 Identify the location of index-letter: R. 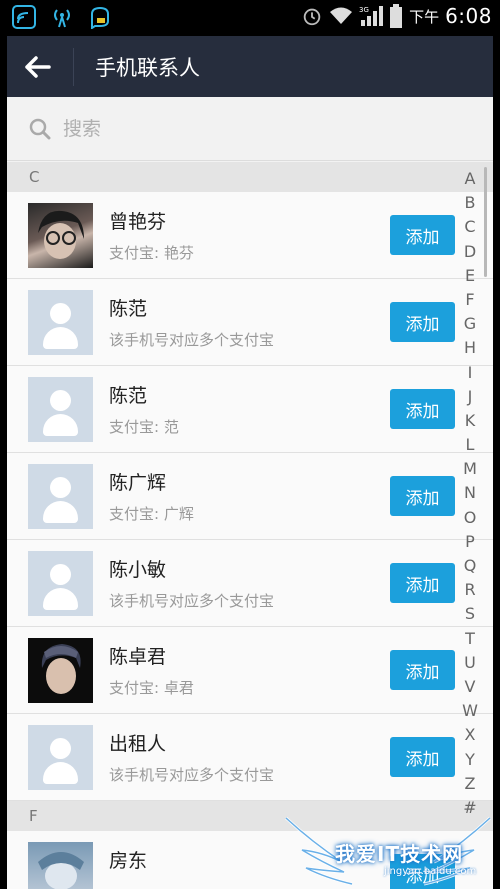
(469, 590).